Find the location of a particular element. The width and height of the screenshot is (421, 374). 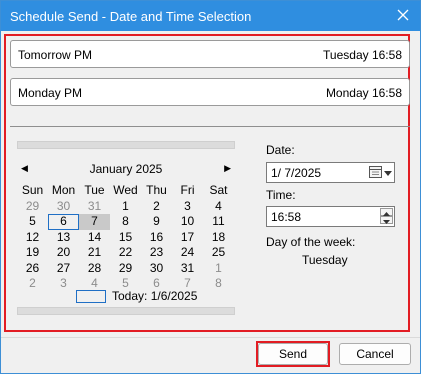

quick-option-datetime: Monday 16:58 is located at coordinates (363, 93).